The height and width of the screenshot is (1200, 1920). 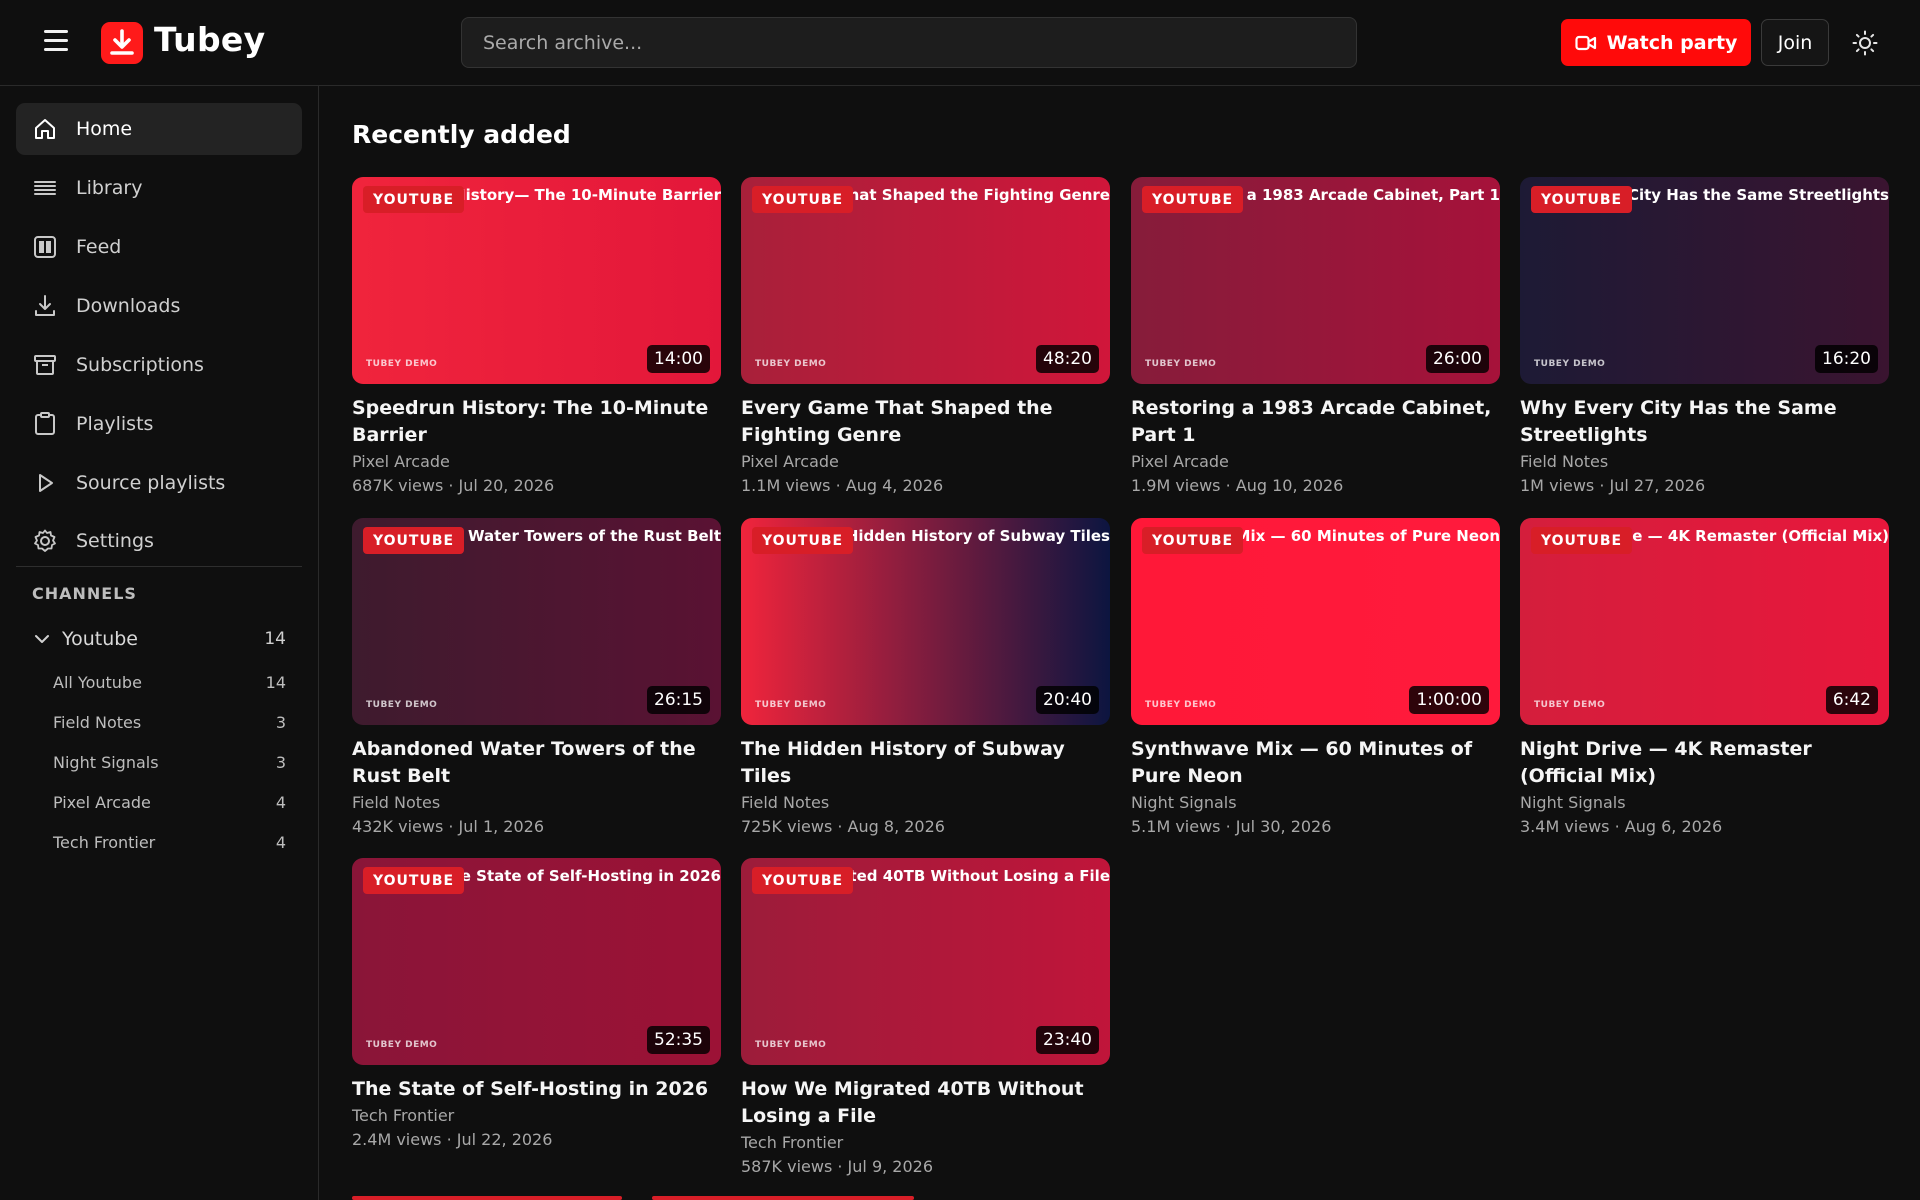 What do you see at coordinates (275, 639) in the screenshot?
I see `channel-group-count: 14` at bounding box center [275, 639].